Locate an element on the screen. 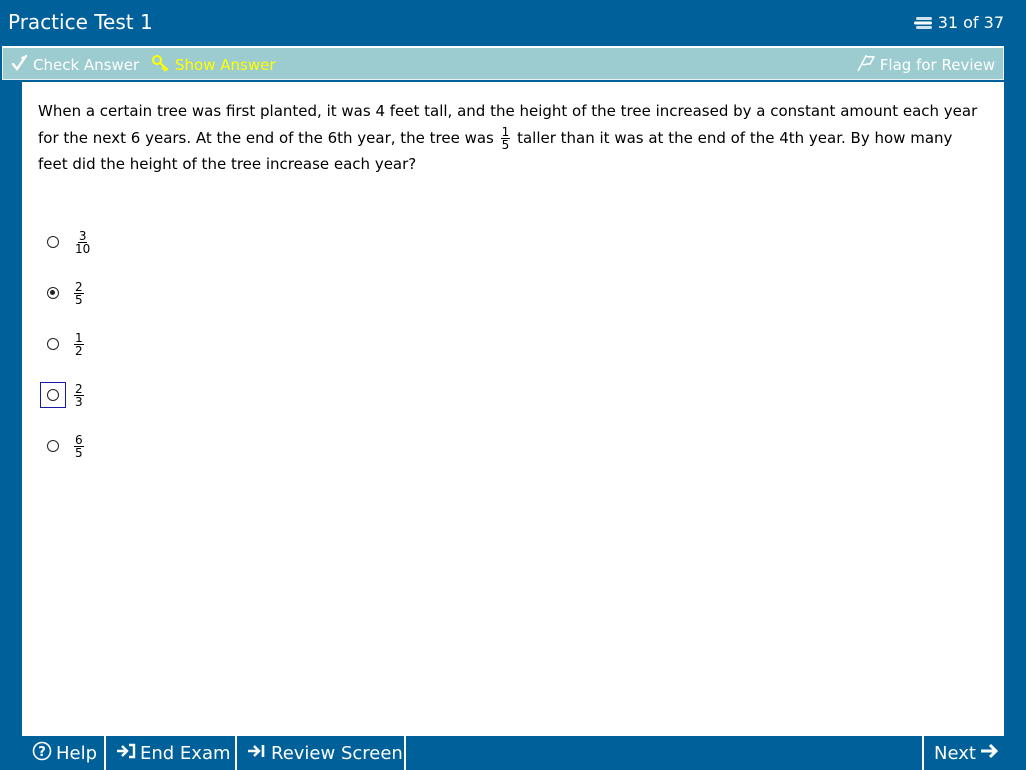 The image size is (1026, 770). question-fraction: 1 5 is located at coordinates (505, 138).